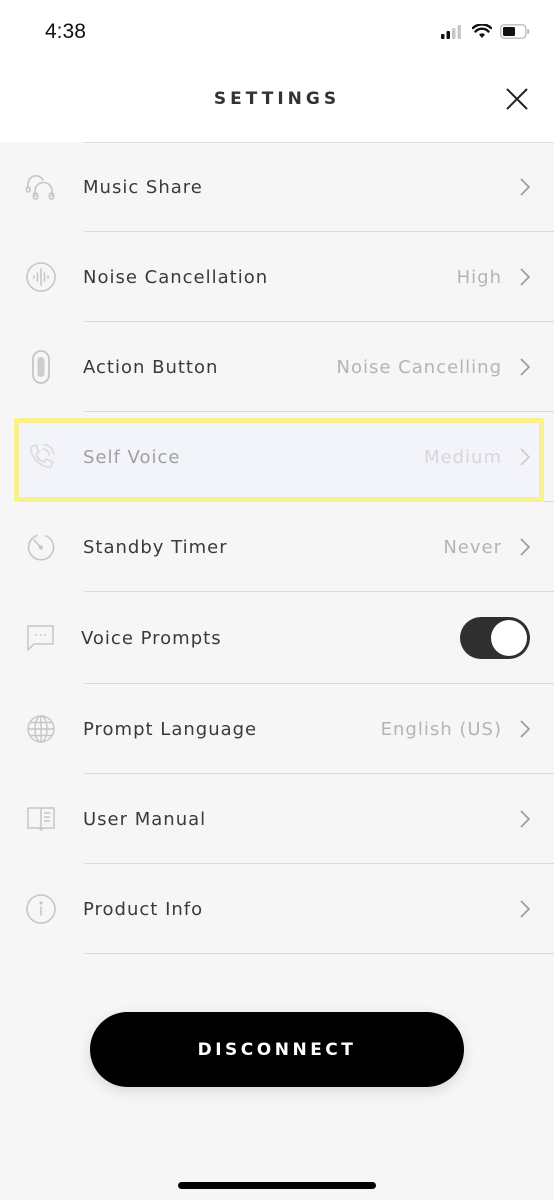 The image size is (554, 1200). Describe the element at coordinates (509, 638) in the screenshot. I see `toggle-knob` at that location.